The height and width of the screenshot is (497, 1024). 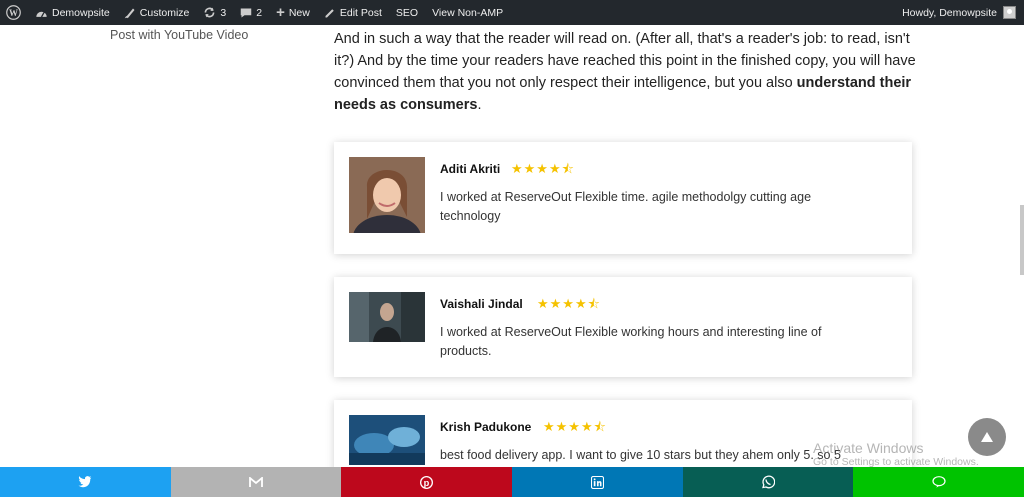 I want to click on new-content-menu: + New, so click(x=293, y=12).